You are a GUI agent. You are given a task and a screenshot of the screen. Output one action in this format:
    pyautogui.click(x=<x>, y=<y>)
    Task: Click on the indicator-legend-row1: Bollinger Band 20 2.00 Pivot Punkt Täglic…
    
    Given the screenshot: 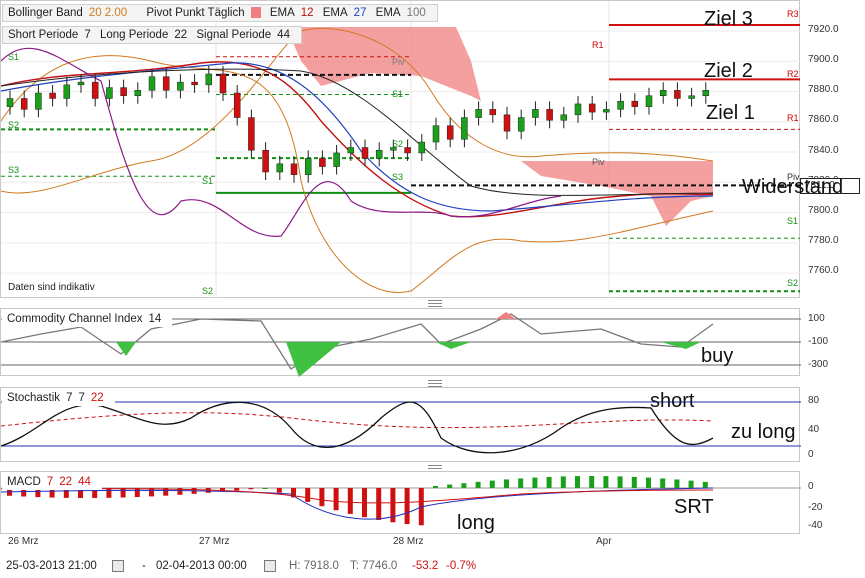 What is the action you would take?
    pyautogui.click(x=220, y=13)
    